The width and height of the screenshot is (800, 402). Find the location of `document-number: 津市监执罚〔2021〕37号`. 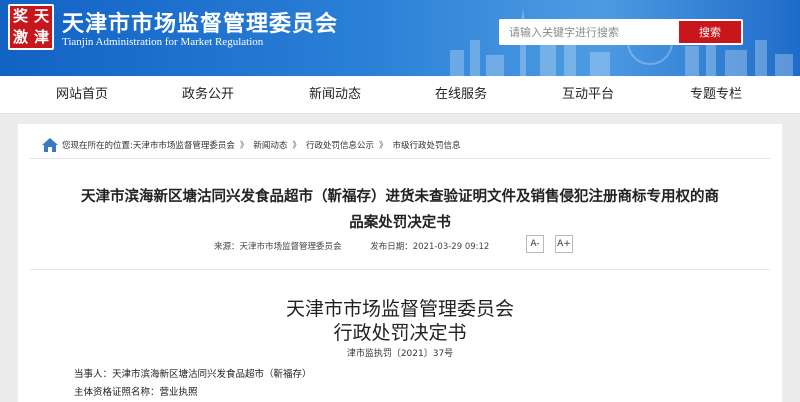

document-number: 津市监执罚〔2021〕37号 is located at coordinates (400, 354).